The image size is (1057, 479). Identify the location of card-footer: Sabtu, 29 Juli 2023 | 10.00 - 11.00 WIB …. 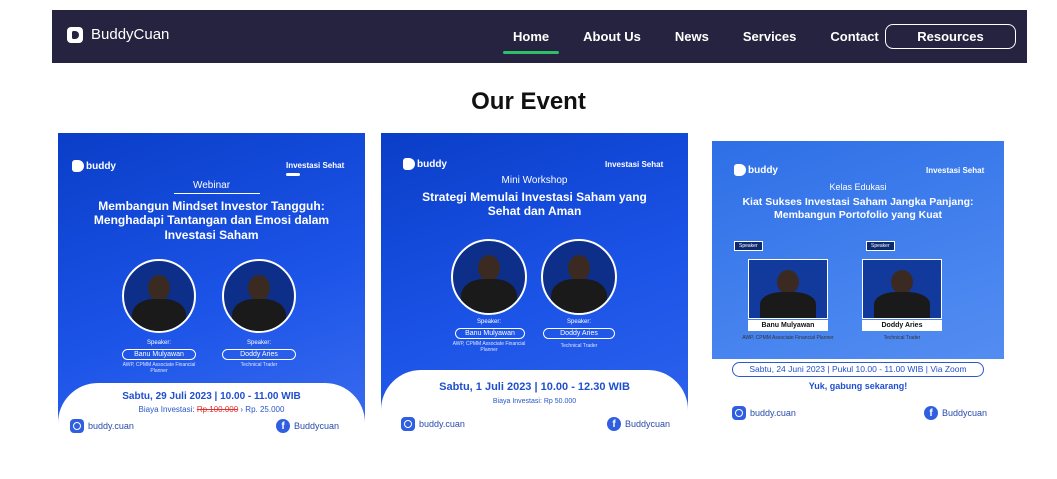
(211, 411).